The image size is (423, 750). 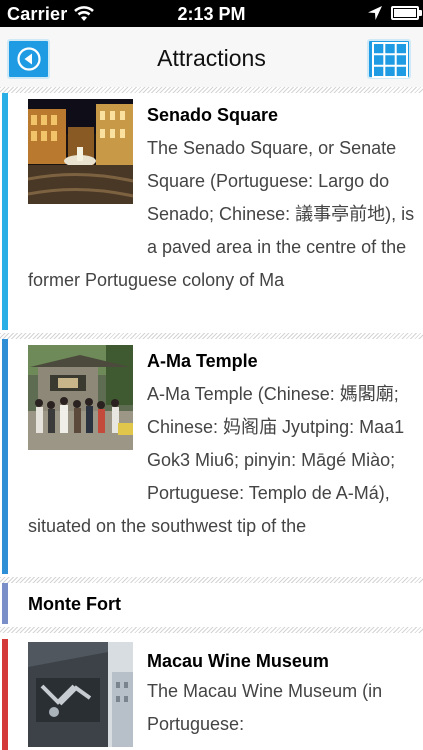 What do you see at coordinates (420, 13) in the screenshot?
I see `battery-tip` at bounding box center [420, 13].